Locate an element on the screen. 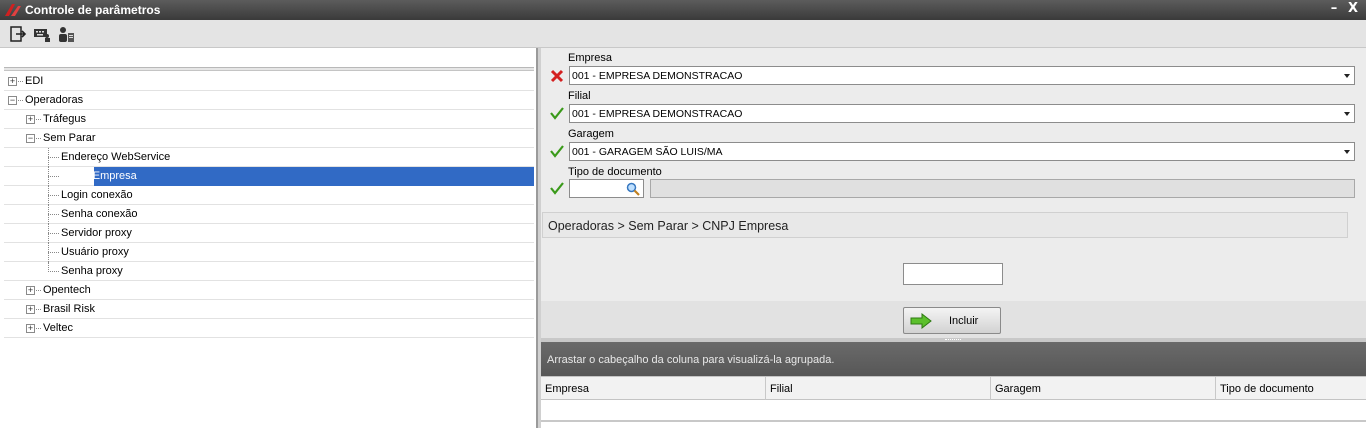 The height and width of the screenshot is (428, 1366). grid-body is located at coordinates (953, 414).